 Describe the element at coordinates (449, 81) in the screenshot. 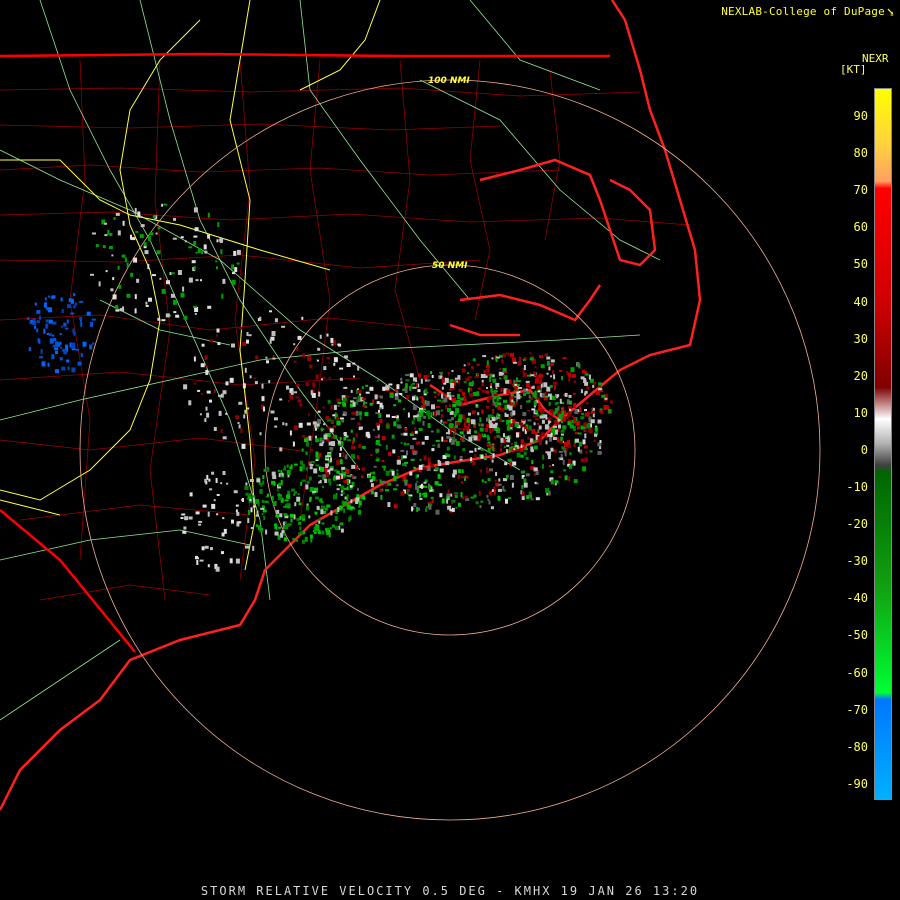

I see `range-ring-label-100: 100 NMI` at that location.